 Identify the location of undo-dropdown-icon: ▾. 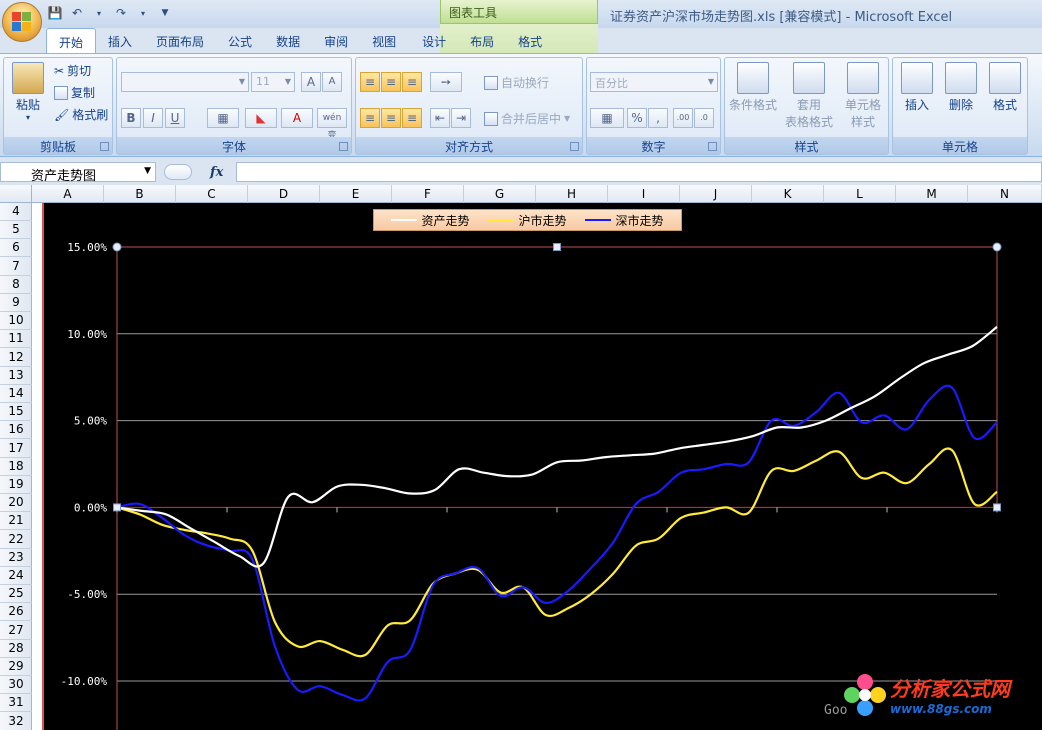
(99, 13).